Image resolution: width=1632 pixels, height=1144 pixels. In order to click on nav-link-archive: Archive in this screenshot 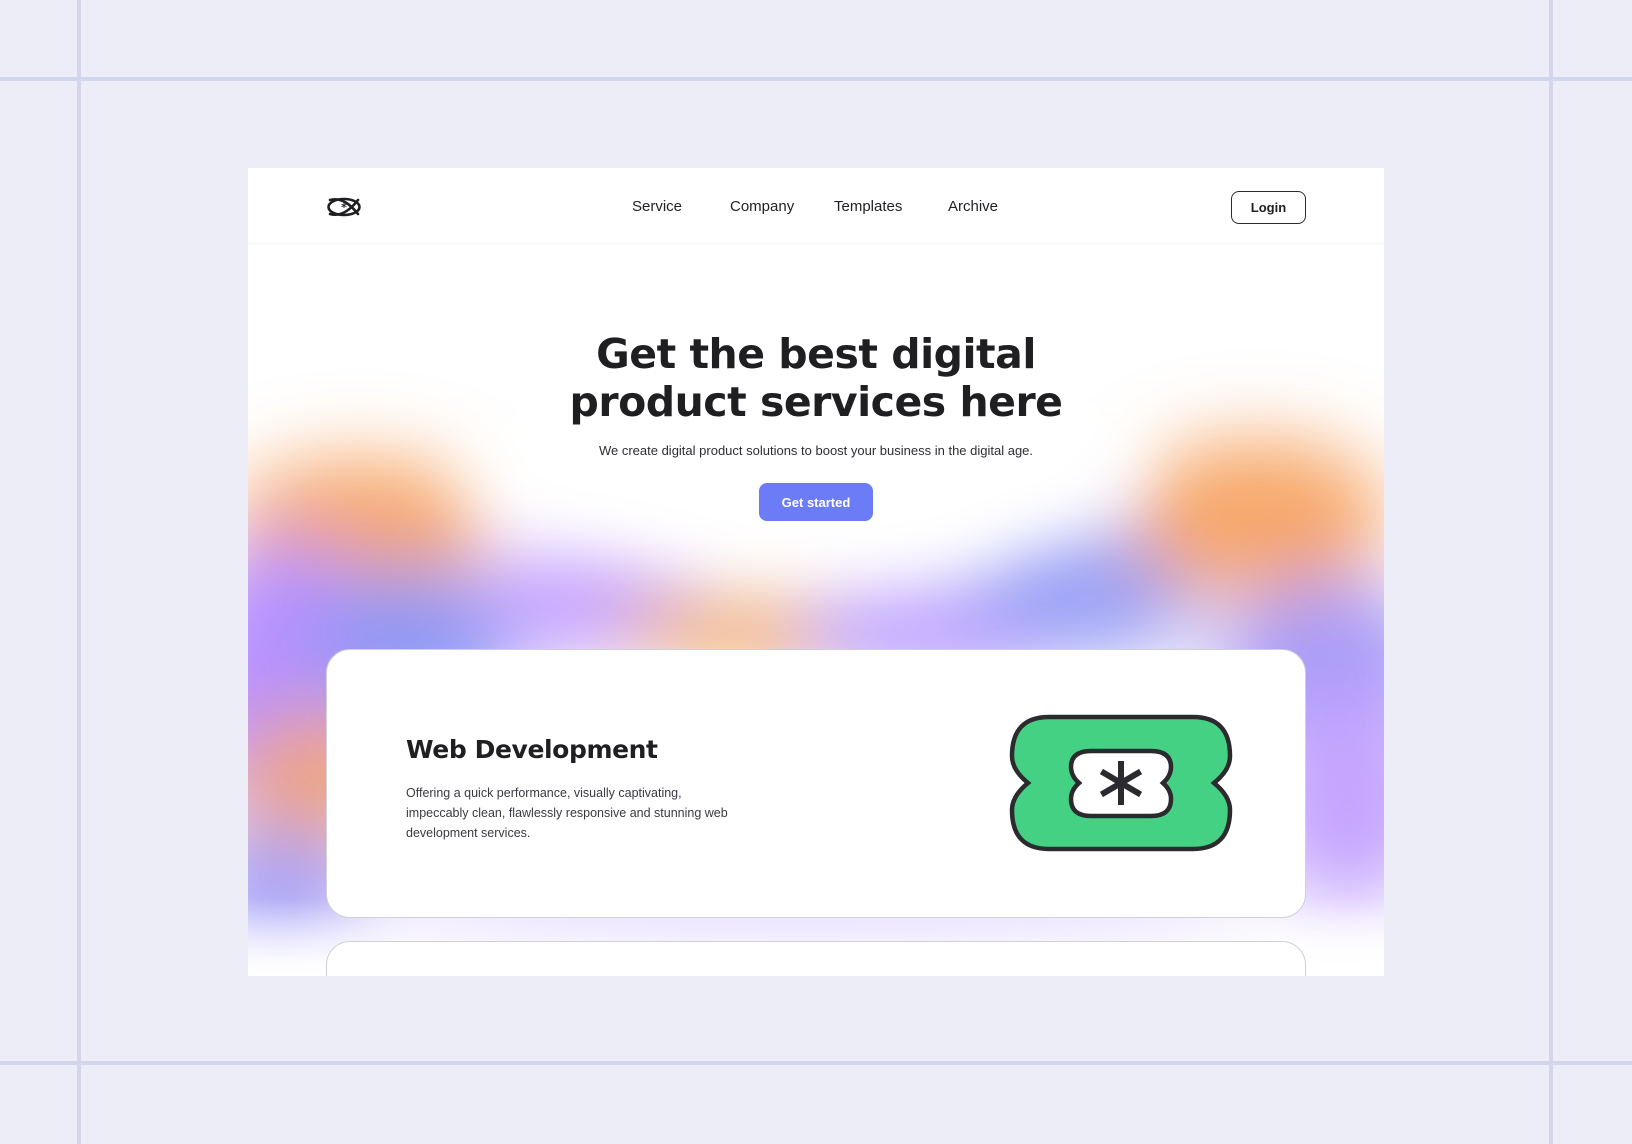, I will do `click(973, 206)`.